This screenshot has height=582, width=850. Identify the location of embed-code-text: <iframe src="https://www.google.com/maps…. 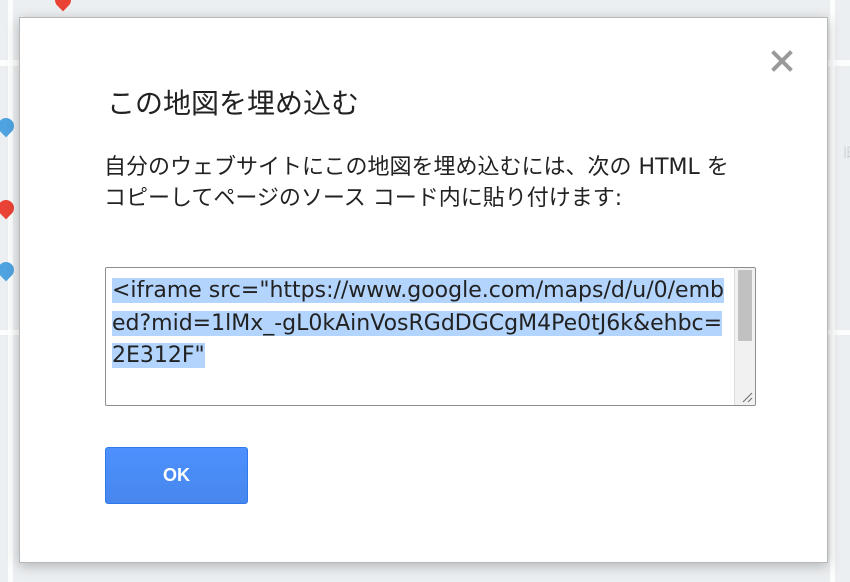
(418, 324).